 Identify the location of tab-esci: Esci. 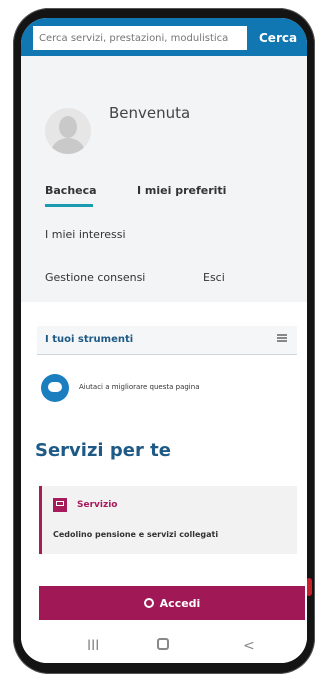
(214, 277).